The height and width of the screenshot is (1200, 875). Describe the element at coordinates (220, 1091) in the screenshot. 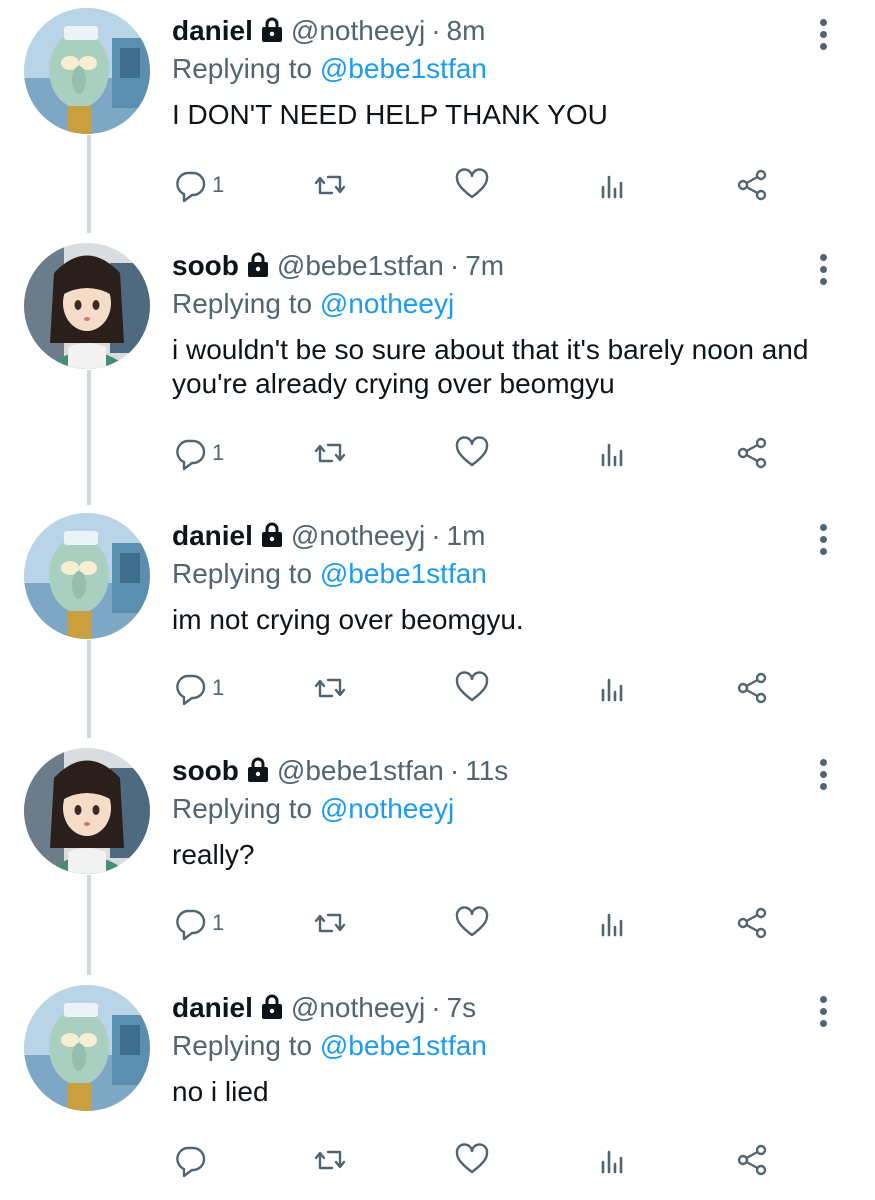

I see `tweet-text: no i lied` at that location.